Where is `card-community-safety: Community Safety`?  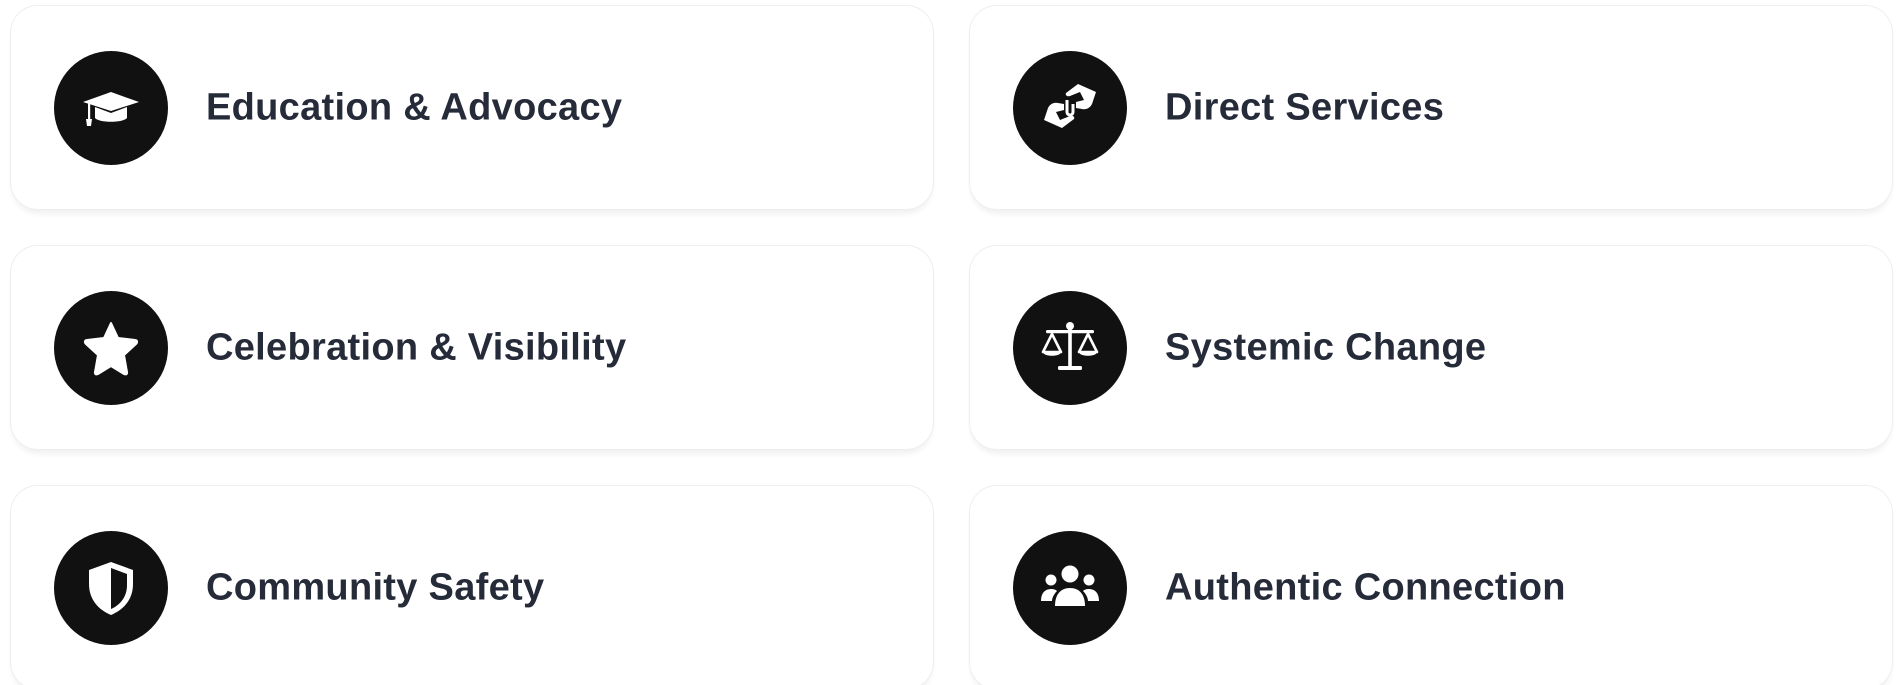
card-community-safety: Community Safety is located at coordinates (472, 585).